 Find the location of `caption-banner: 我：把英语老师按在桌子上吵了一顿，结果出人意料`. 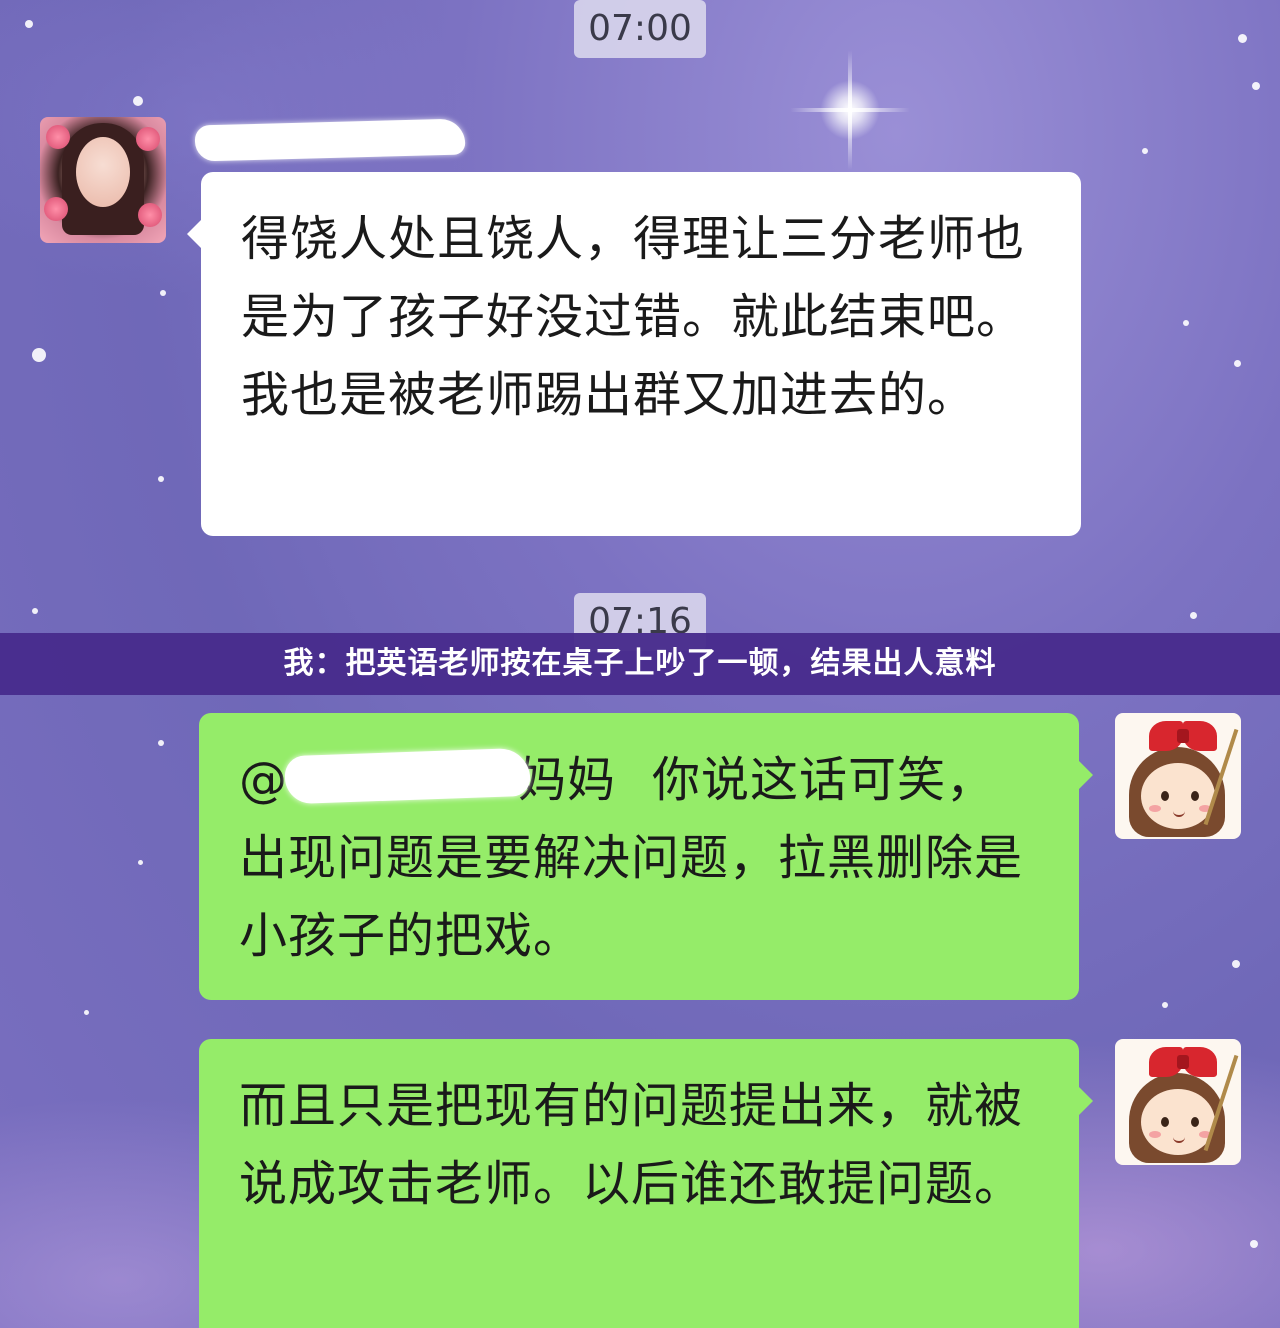

caption-banner: 我：把英语老师按在桌子上吵了一顿，结果出人意料 is located at coordinates (640, 664).